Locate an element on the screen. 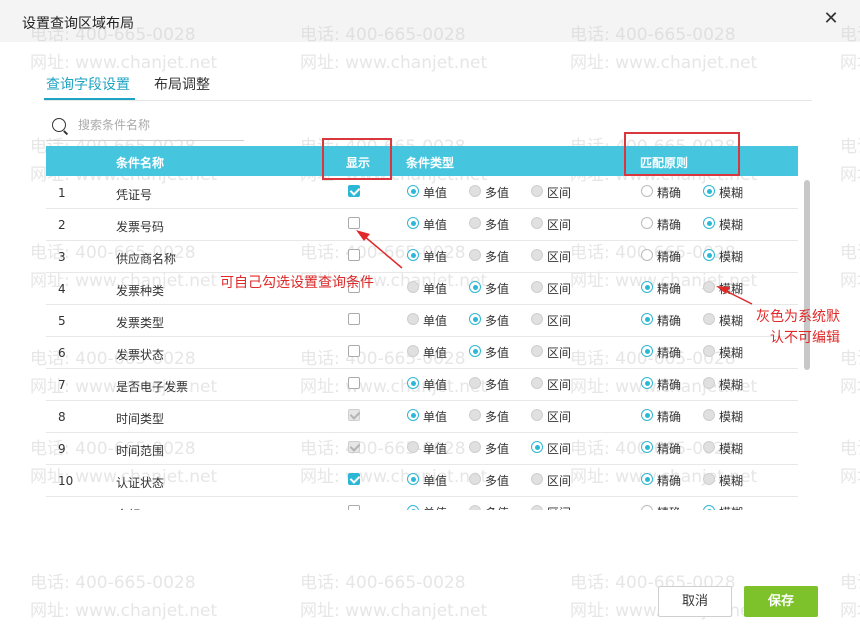 This screenshot has width=860, height=630. dialog-title: 设置查询区域布局 is located at coordinates (78, 24).